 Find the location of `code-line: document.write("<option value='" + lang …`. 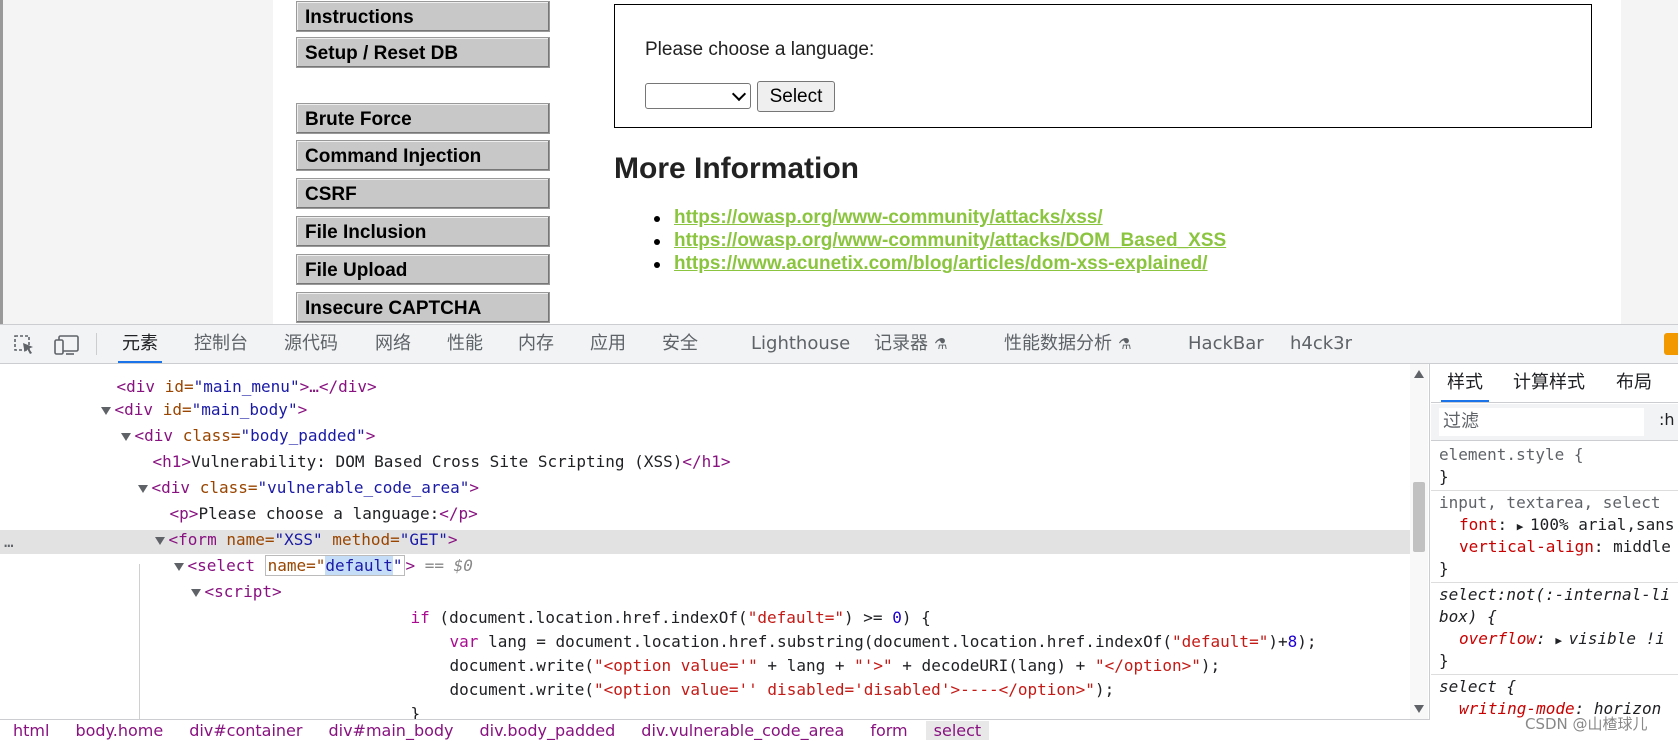

code-line: document.write("<option value='" + lang … is located at coordinates (816, 652).